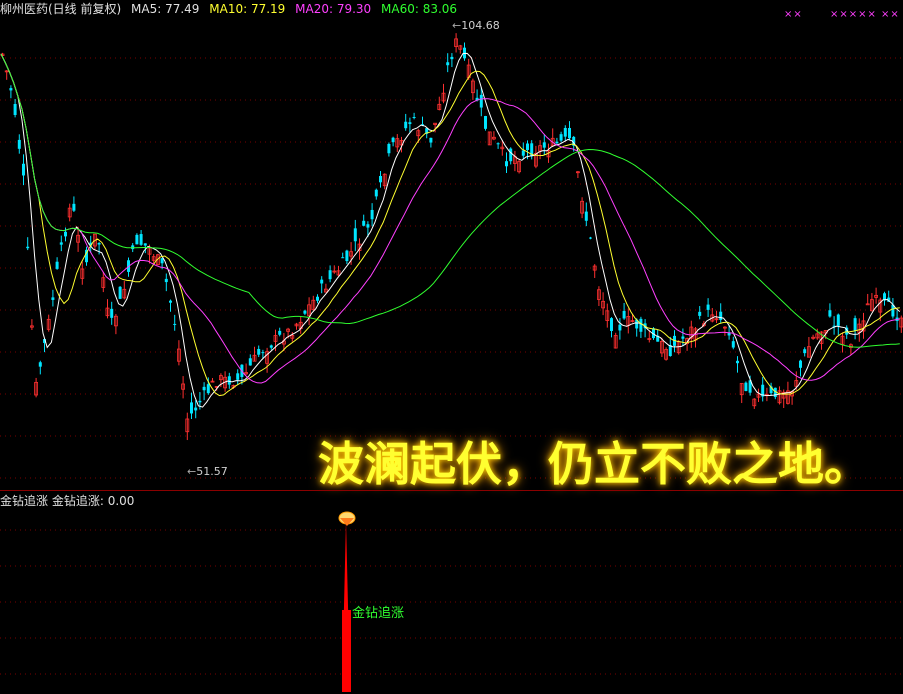 The image size is (903, 694). I want to click on signal-marks-3: ××, so click(890, 14).